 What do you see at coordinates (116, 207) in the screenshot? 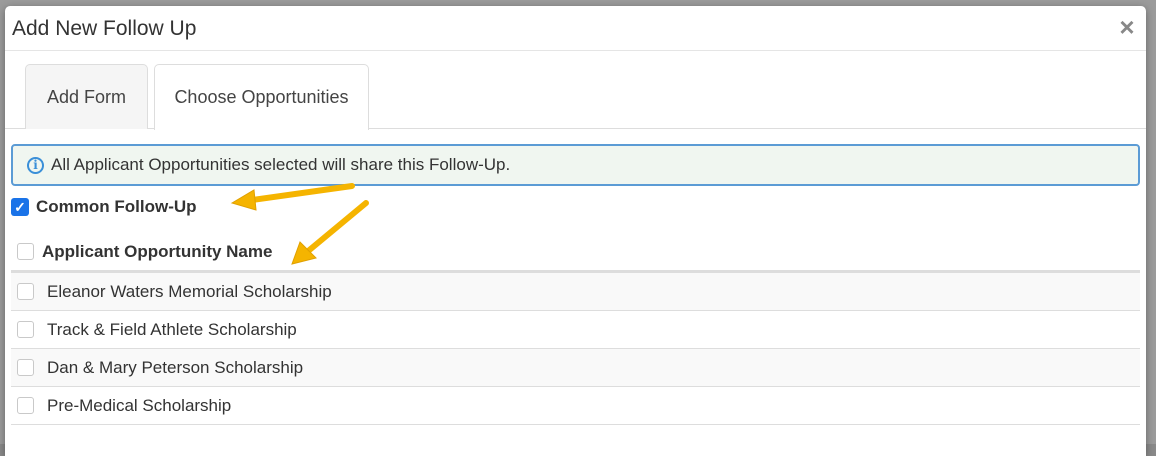
I see `common-follow-up-label: Common Follow-Up` at bounding box center [116, 207].